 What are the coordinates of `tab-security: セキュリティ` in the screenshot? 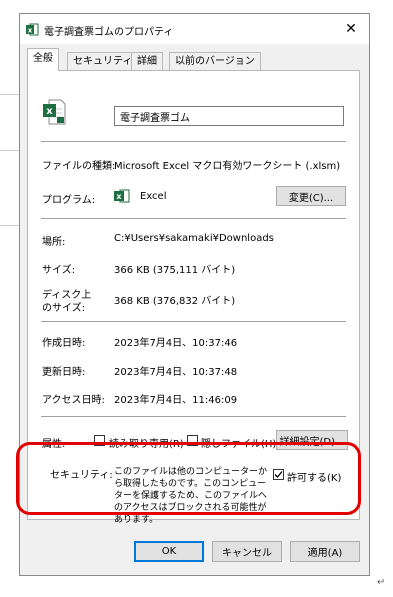 It's located at (103, 61).